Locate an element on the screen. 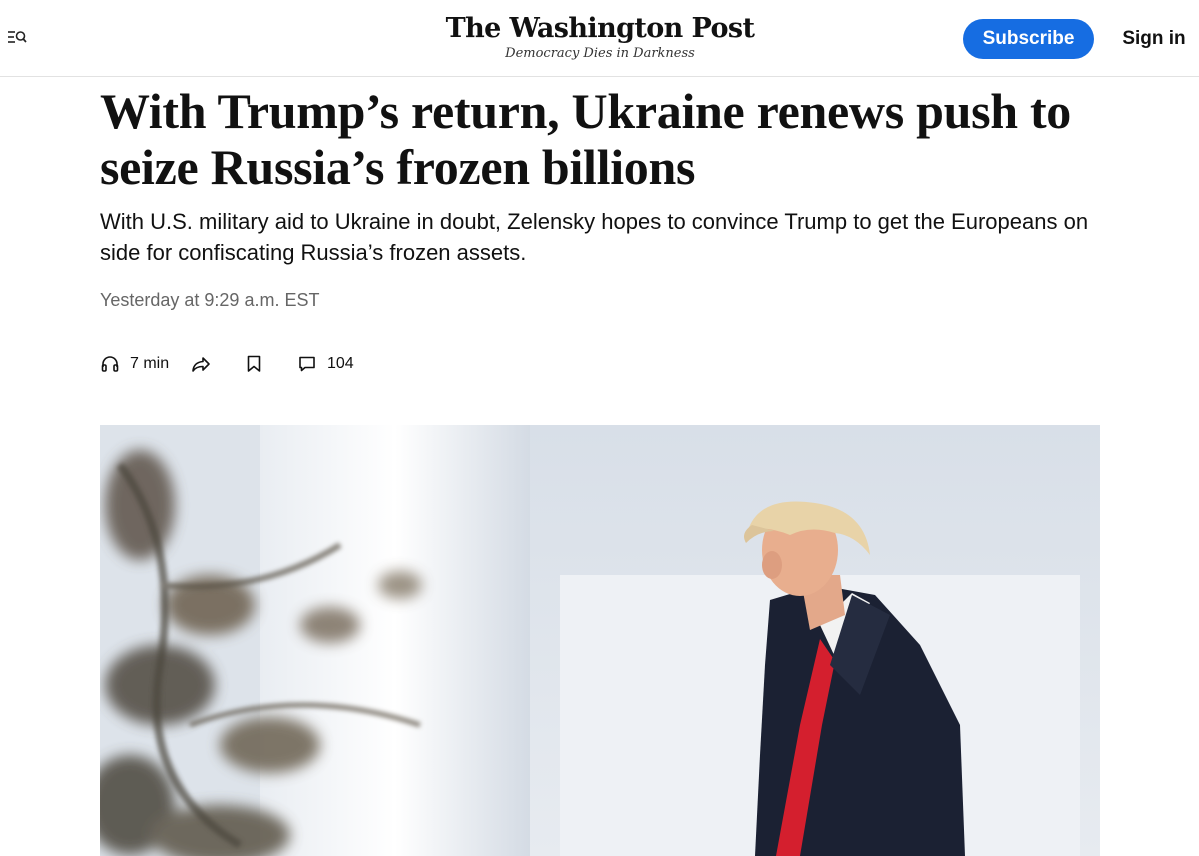 The image size is (1199, 856). site-logo: The Washington Post is located at coordinates (600, 29).